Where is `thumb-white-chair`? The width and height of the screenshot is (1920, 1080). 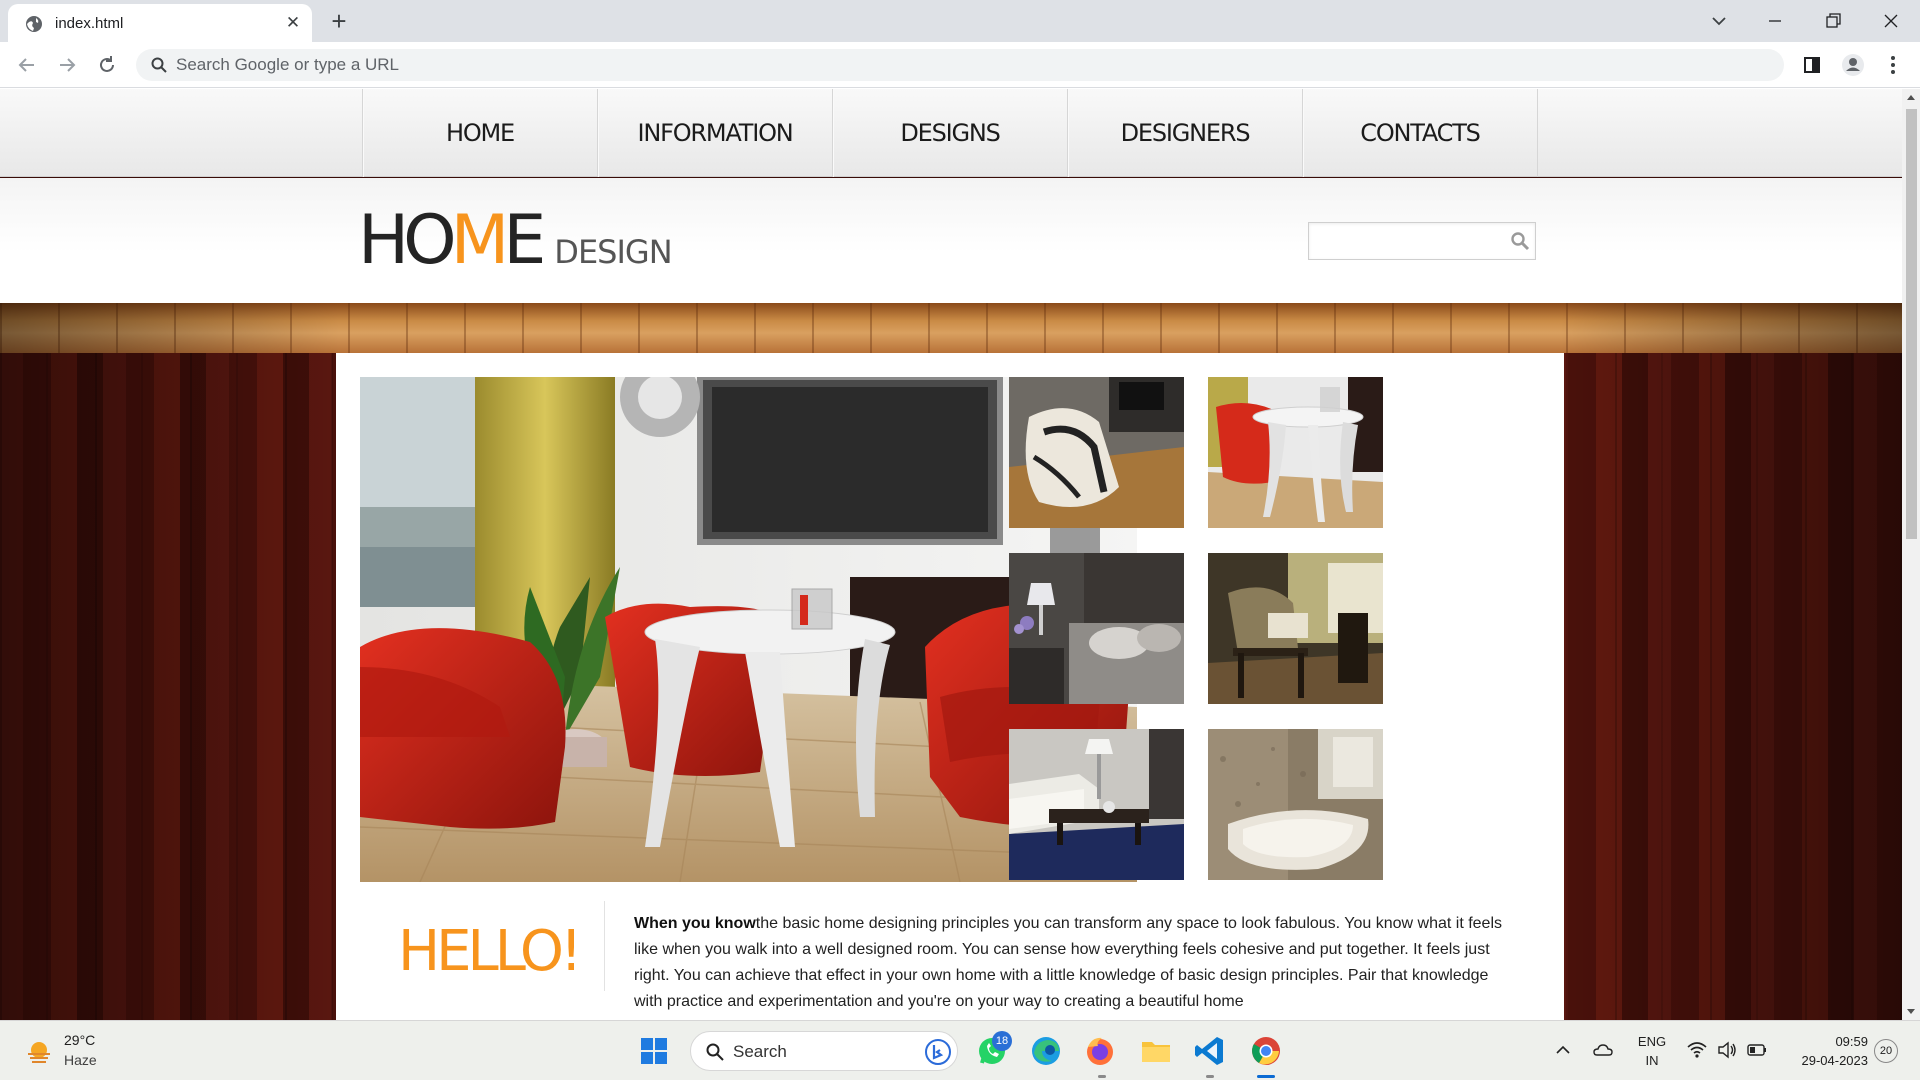 thumb-white-chair is located at coordinates (1096, 452).